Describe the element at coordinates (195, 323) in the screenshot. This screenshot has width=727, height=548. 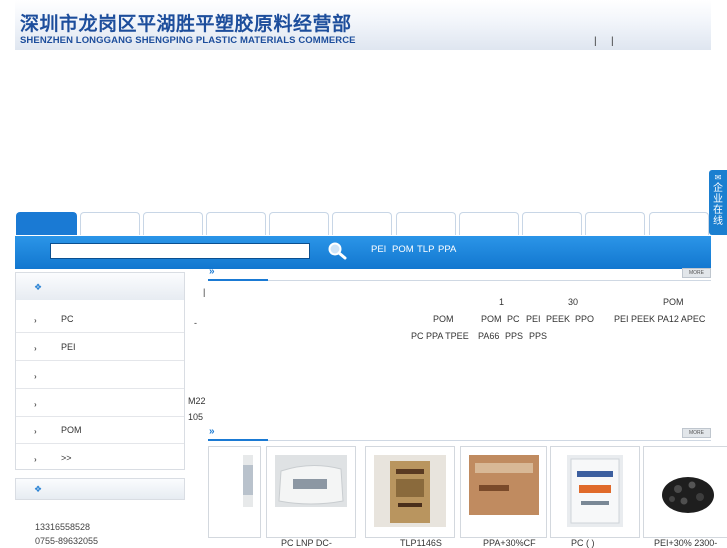
I see `intro-dash: -` at that location.